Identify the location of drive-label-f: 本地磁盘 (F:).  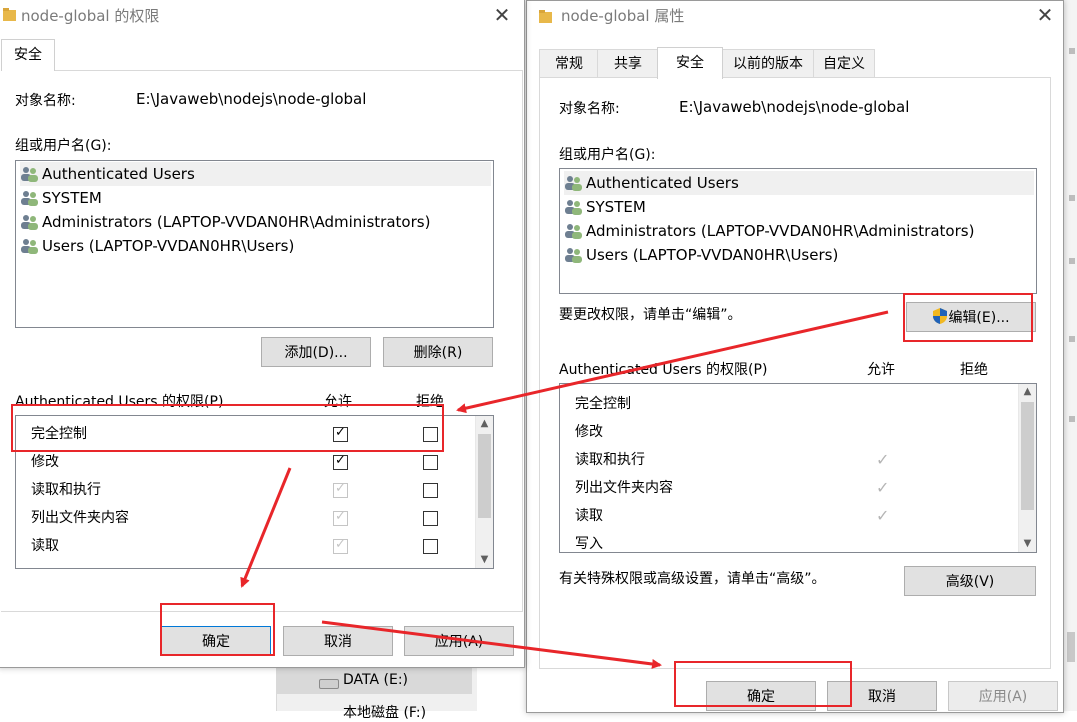
(384, 712).